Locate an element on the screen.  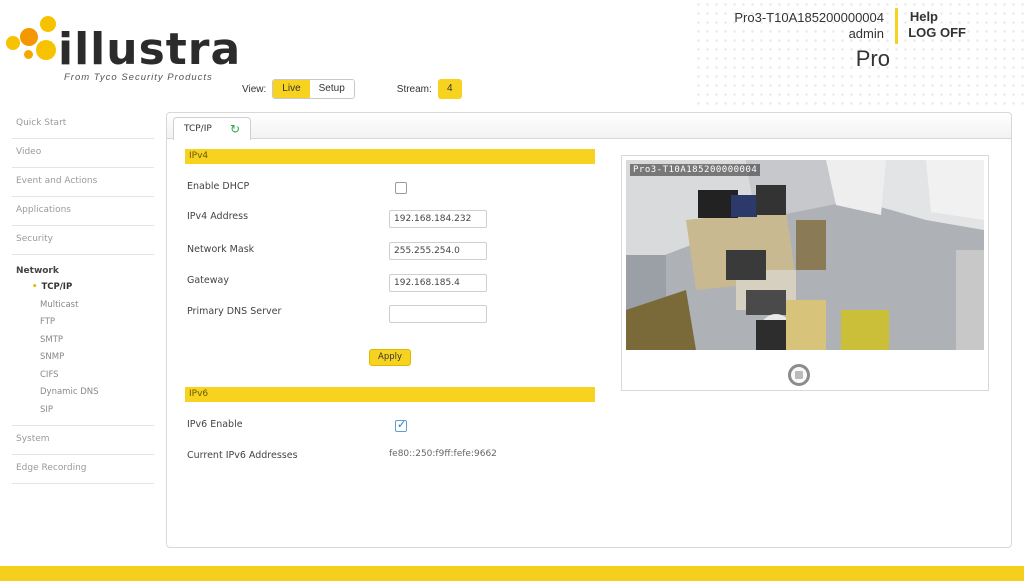
header-divider is located at coordinates (896, 26).